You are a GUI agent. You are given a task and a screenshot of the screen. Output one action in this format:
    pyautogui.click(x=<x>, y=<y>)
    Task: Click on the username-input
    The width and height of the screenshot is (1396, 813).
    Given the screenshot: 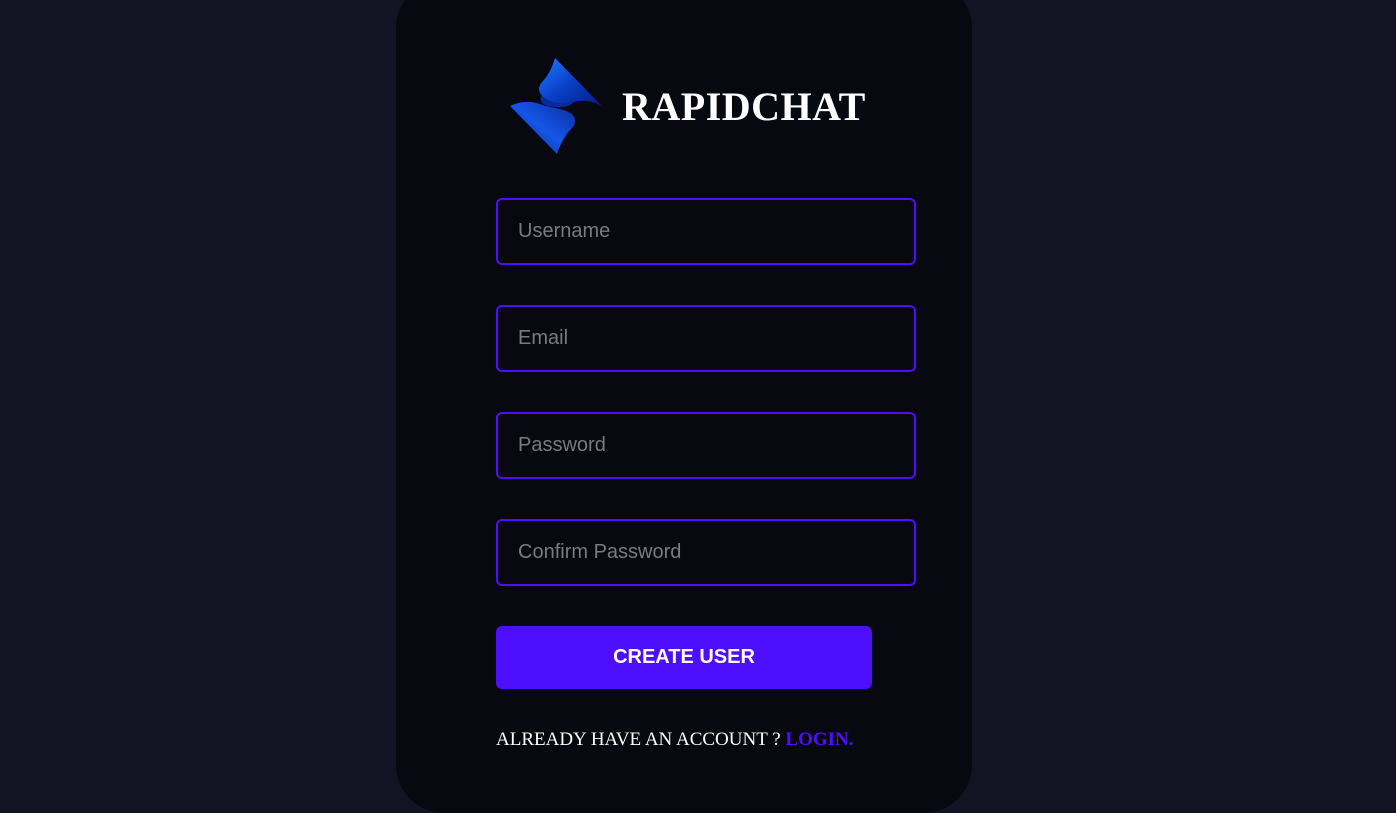 What is the action you would take?
    pyautogui.click(x=706, y=231)
    